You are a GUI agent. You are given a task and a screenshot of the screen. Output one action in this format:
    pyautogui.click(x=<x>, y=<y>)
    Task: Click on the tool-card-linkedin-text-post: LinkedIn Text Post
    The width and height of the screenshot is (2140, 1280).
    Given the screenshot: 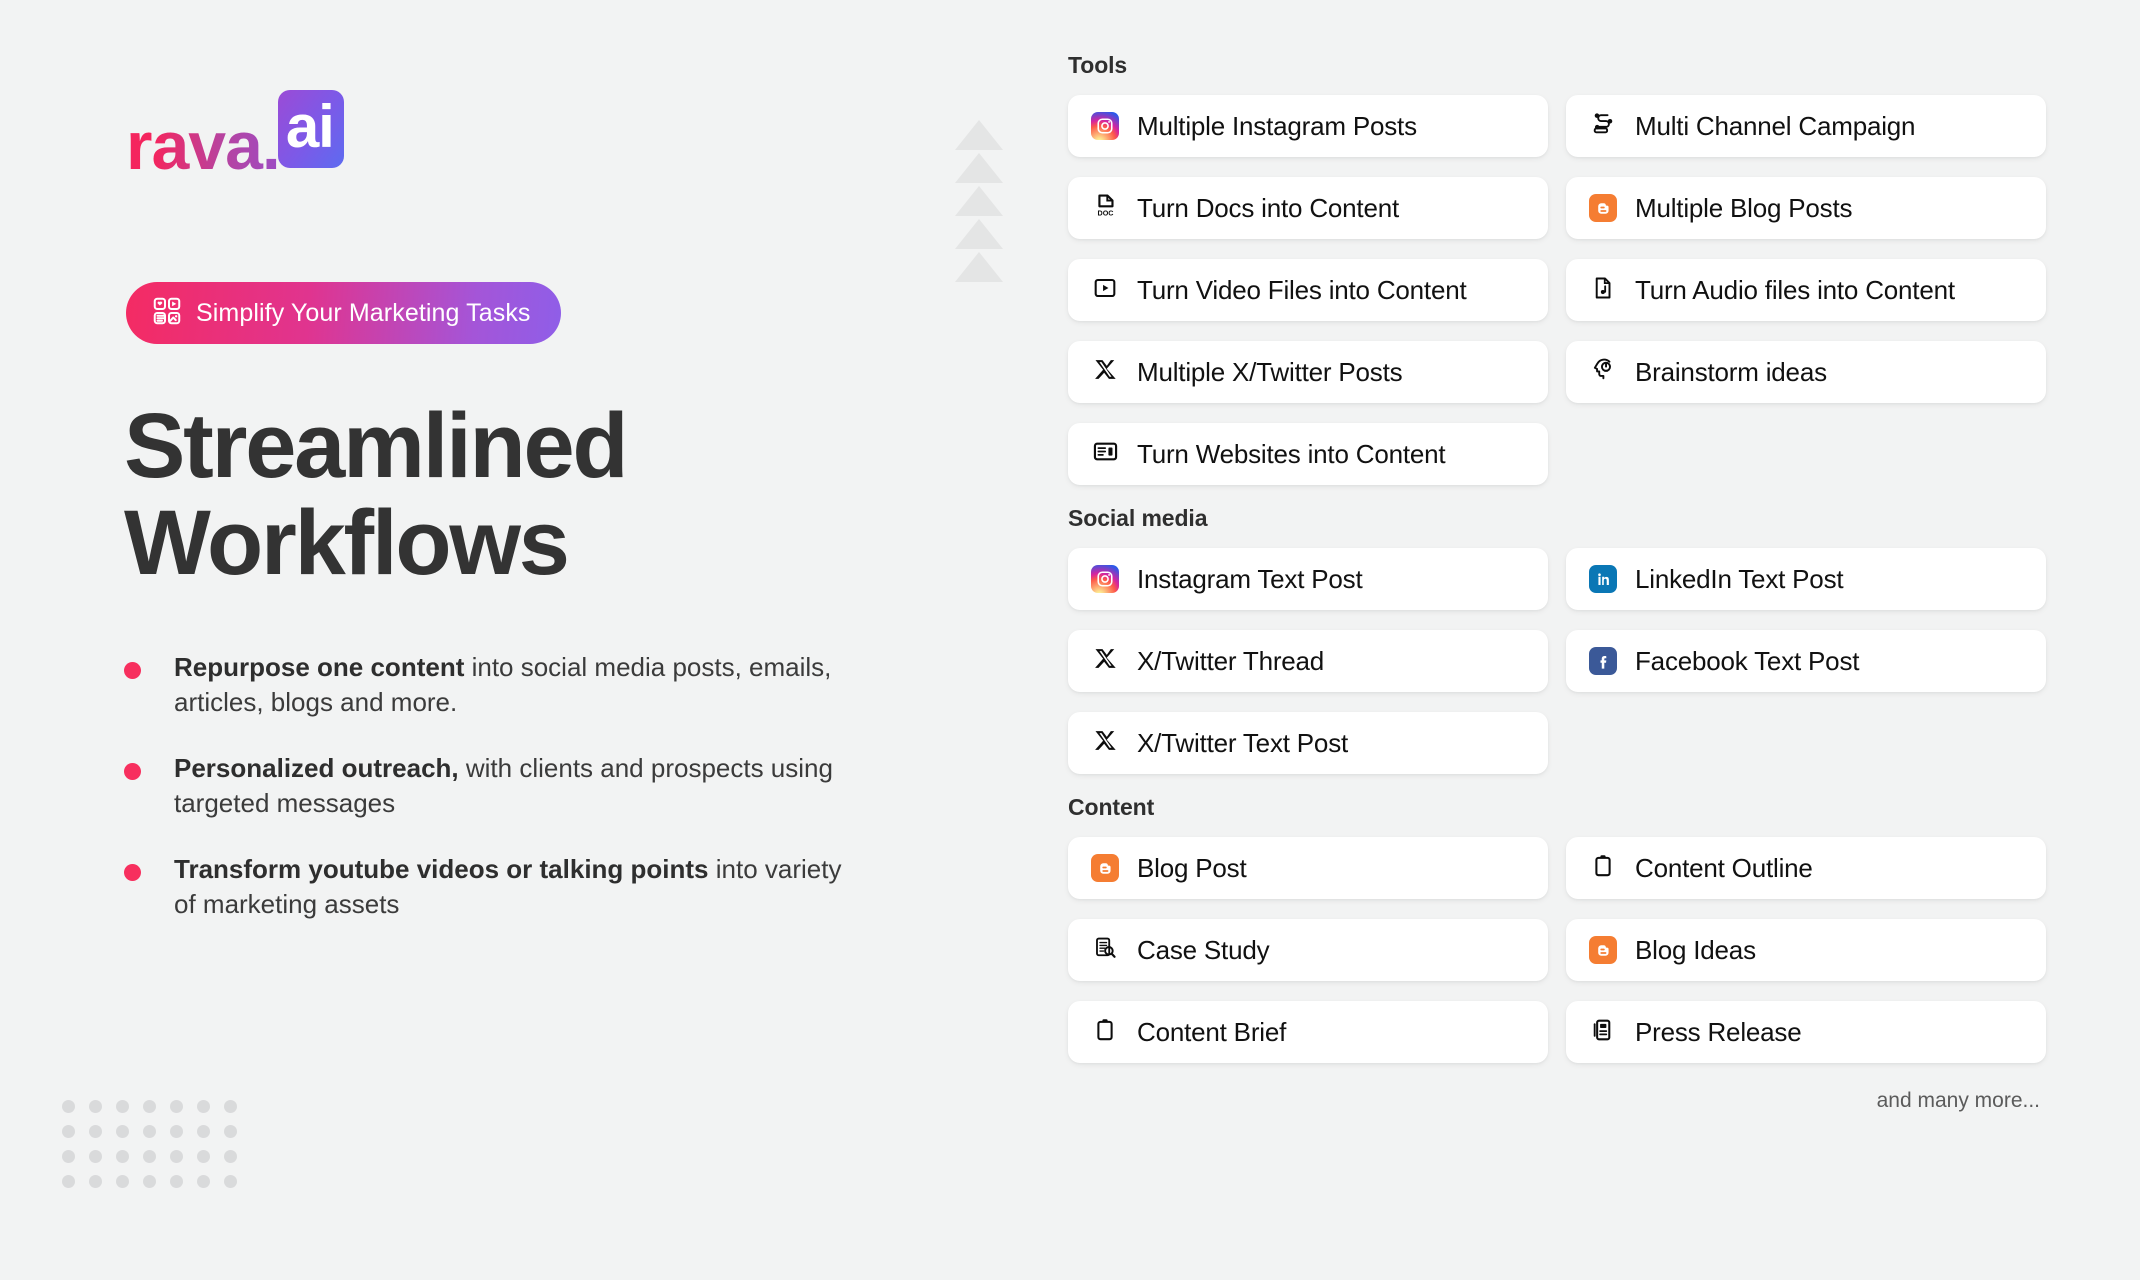 What is the action you would take?
    pyautogui.click(x=1806, y=579)
    